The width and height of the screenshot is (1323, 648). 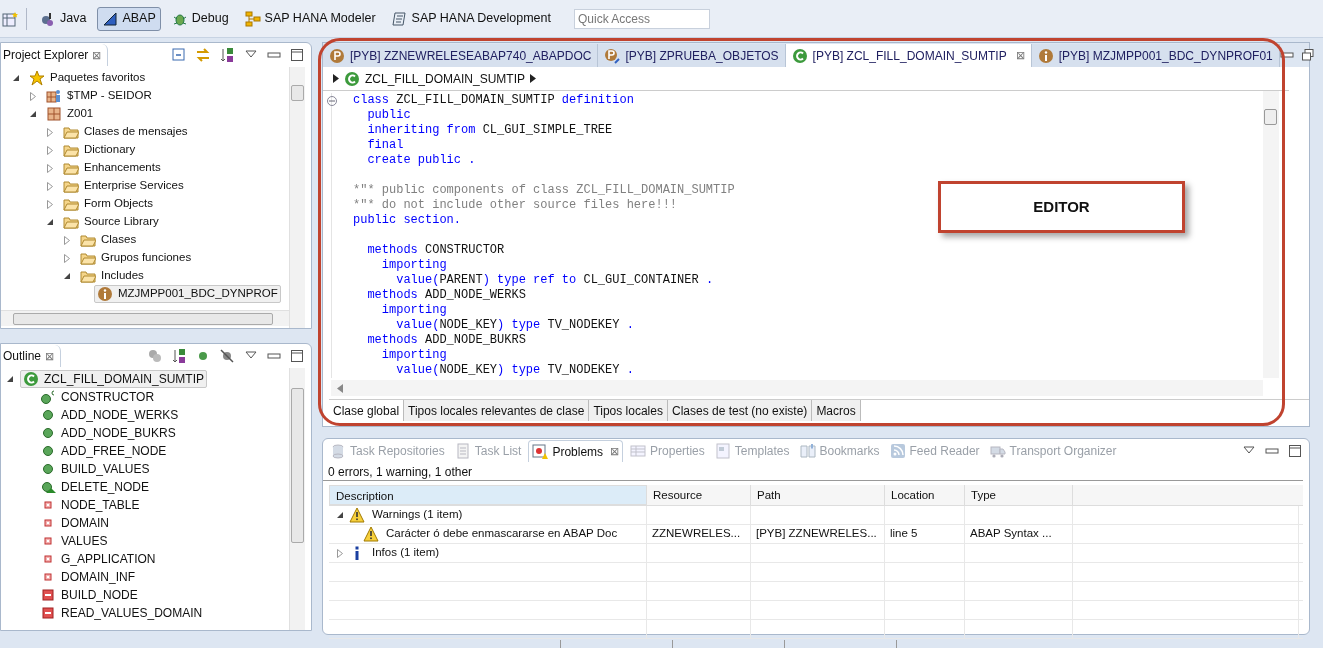 What do you see at coordinates (462, 451) in the screenshot?
I see `list-icon` at bounding box center [462, 451].